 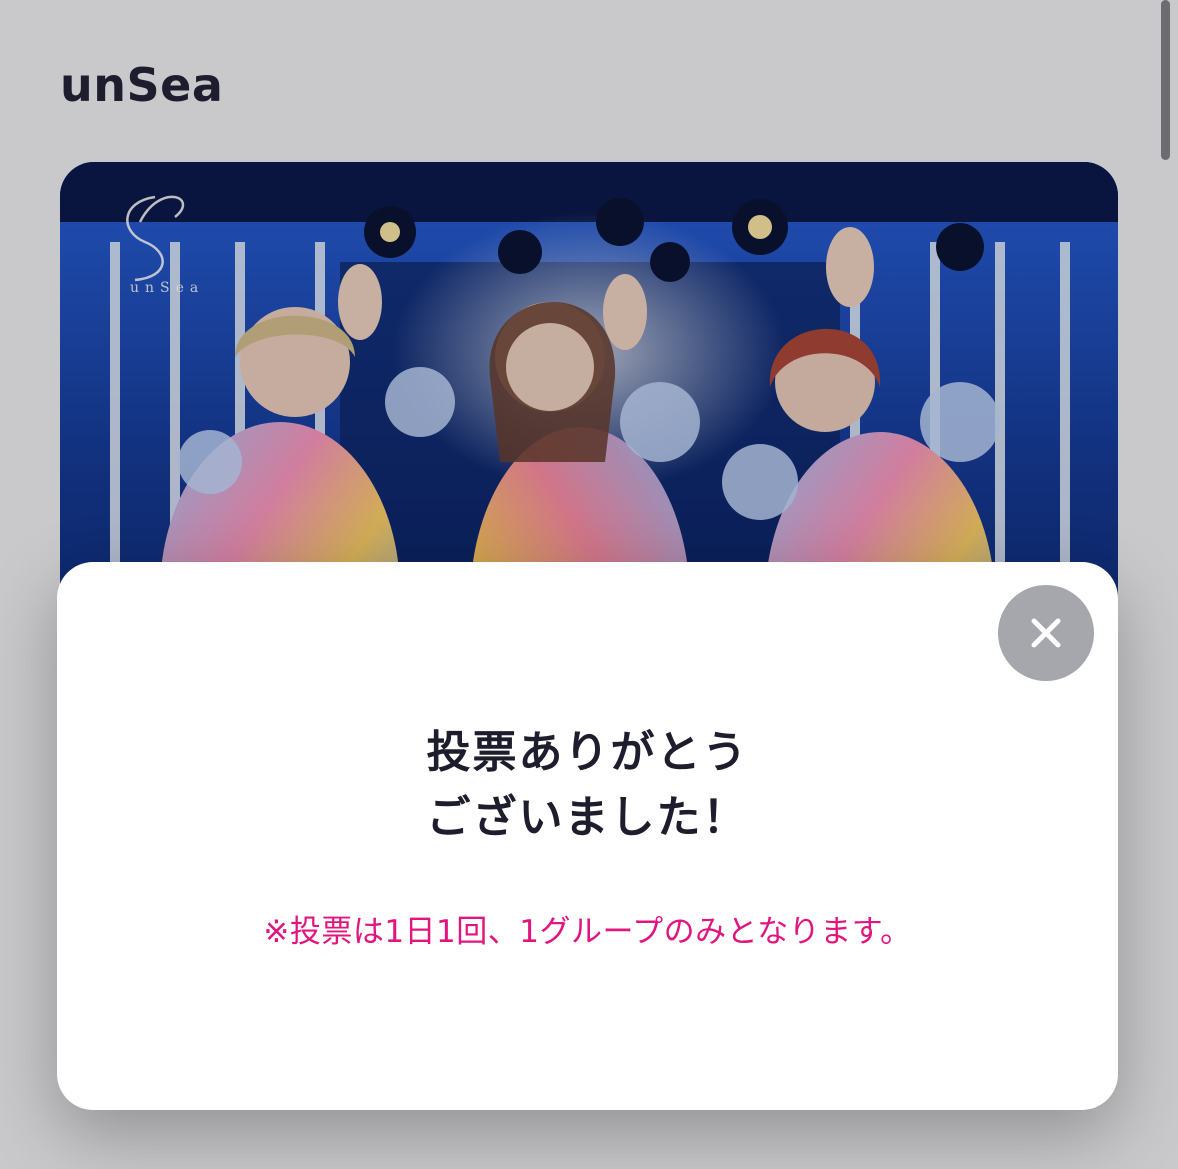 I want to click on dialog-heading-line2: ございました！, so click(x=587, y=818).